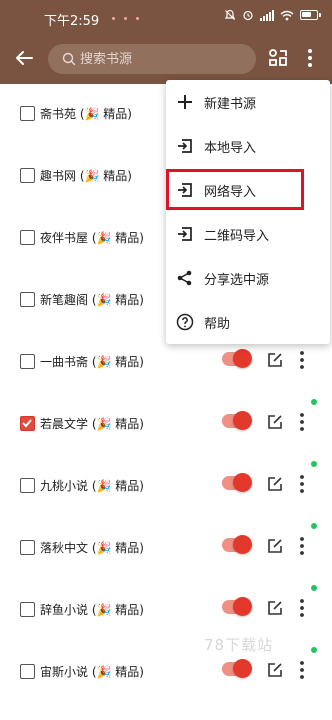  I want to click on source-name: 新笔趣阁 (🎉 精品), so click(92, 300).